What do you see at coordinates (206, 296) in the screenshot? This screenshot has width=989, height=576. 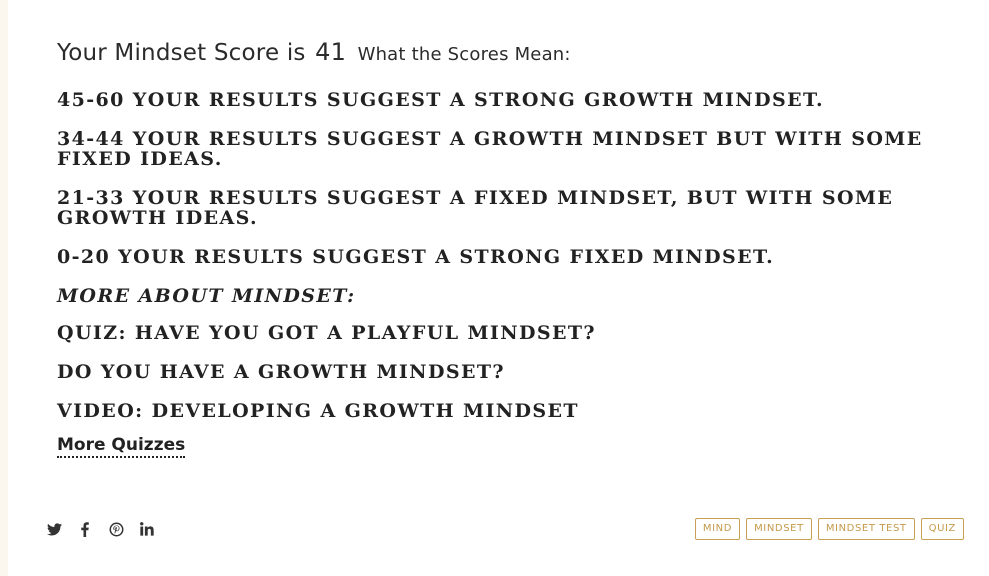 I see `more-about-mindset-heading: MORE ABOUT MINDSET:` at bounding box center [206, 296].